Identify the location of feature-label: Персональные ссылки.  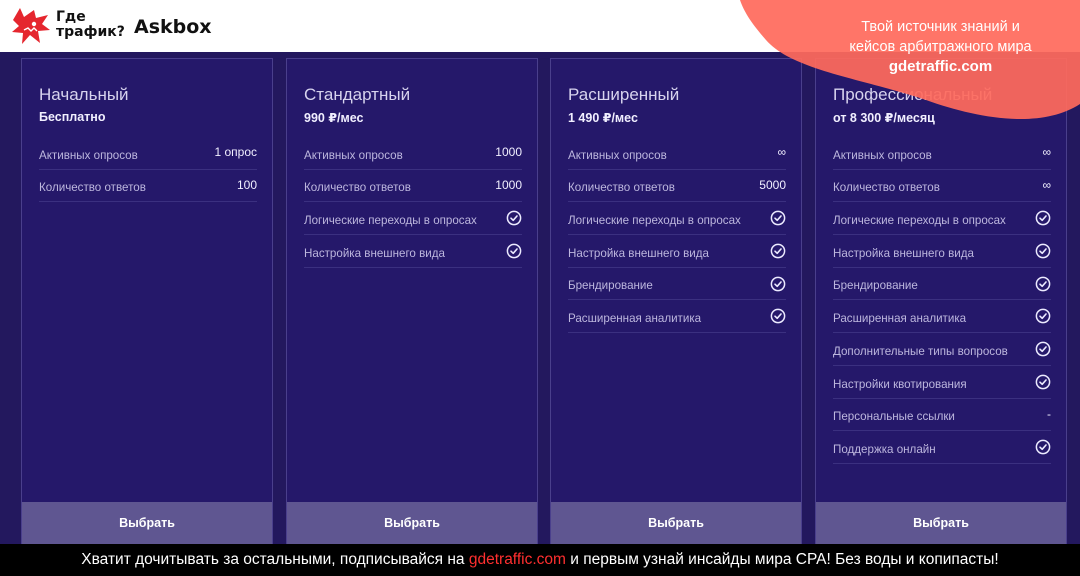
(894, 417).